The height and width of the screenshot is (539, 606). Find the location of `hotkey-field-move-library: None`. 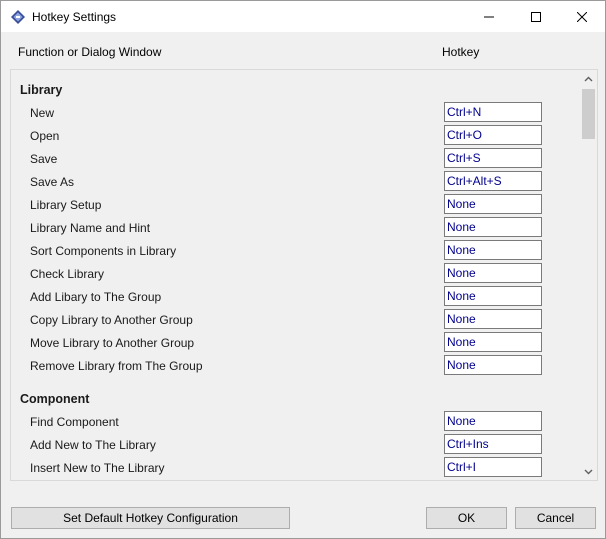

hotkey-field-move-library: None is located at coordinates (493, 342).